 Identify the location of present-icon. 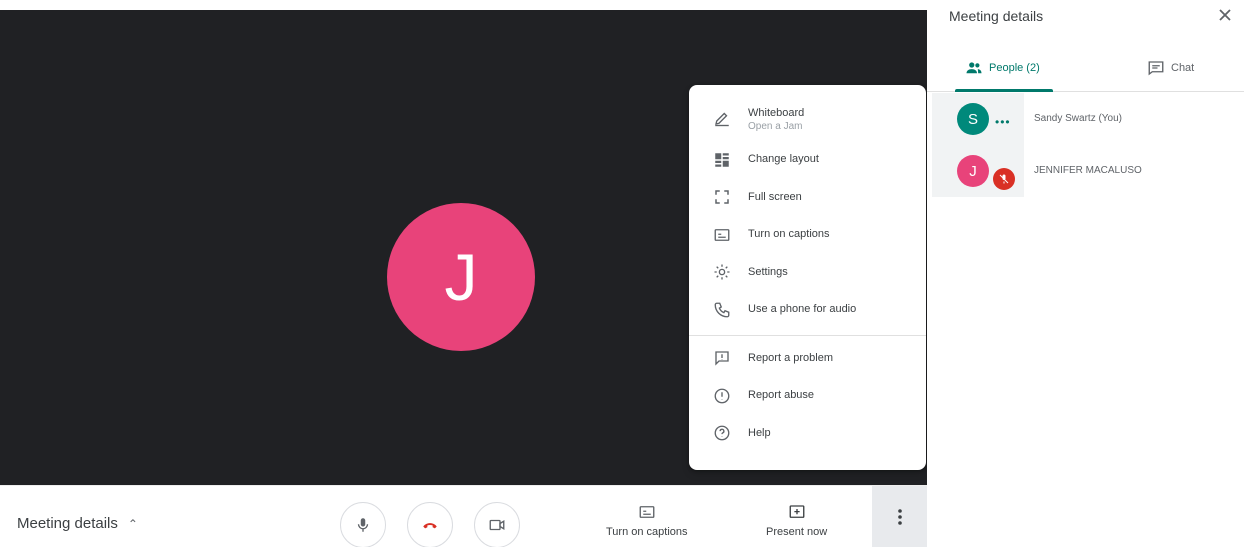
(797, 511).